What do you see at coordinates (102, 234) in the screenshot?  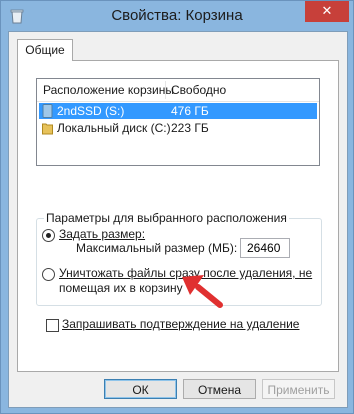 I see `radio-custom-size-label: Задать размер:` at bounding box center [102, 234].